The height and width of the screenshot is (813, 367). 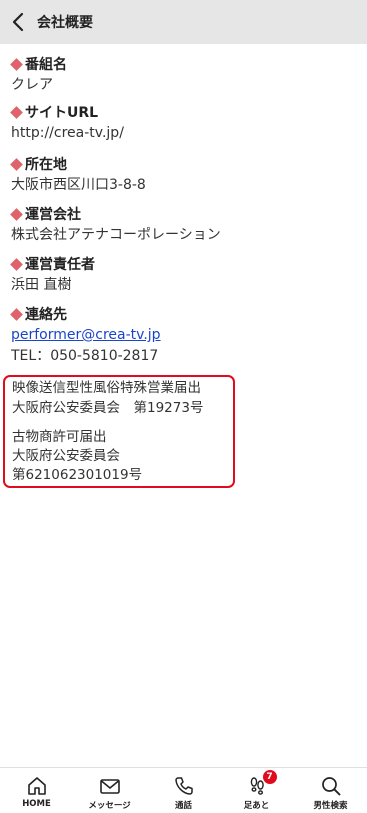 What do you see at coordinates (269, 777) in the screenshot?
I see `notification-badge: 7` at bounding box center [269, 777].